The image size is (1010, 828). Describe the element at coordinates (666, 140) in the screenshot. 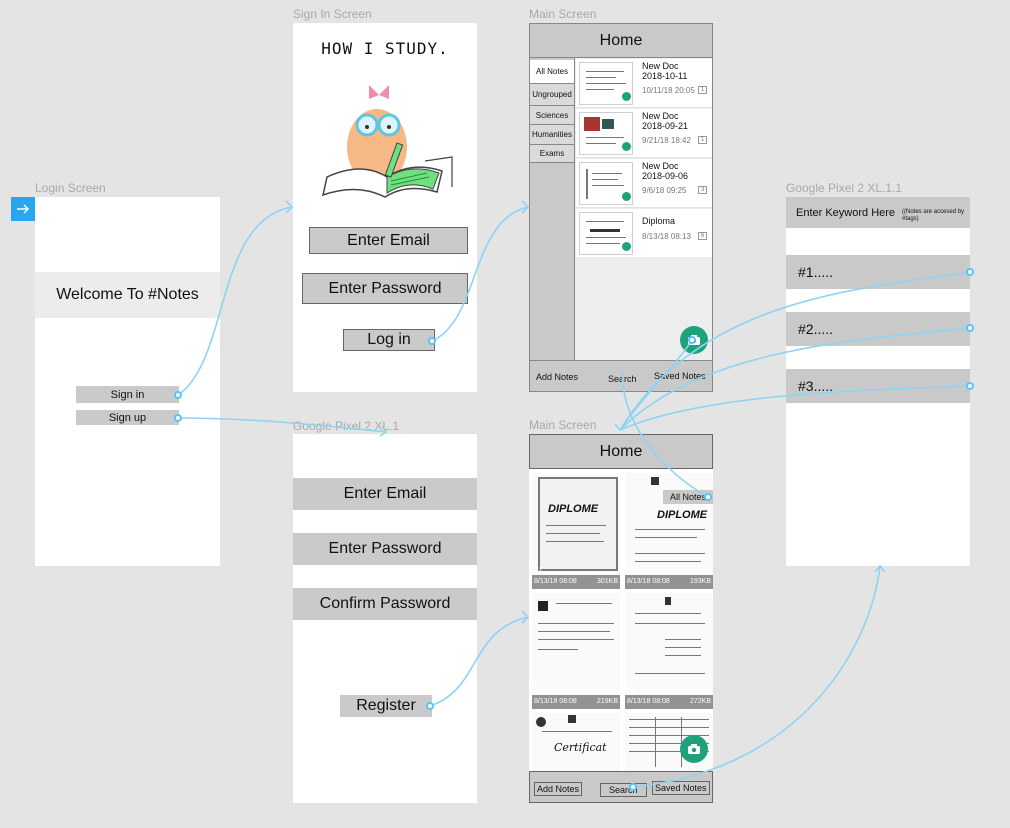

I see `doc-time: 9/21/18 18:42` at that location.